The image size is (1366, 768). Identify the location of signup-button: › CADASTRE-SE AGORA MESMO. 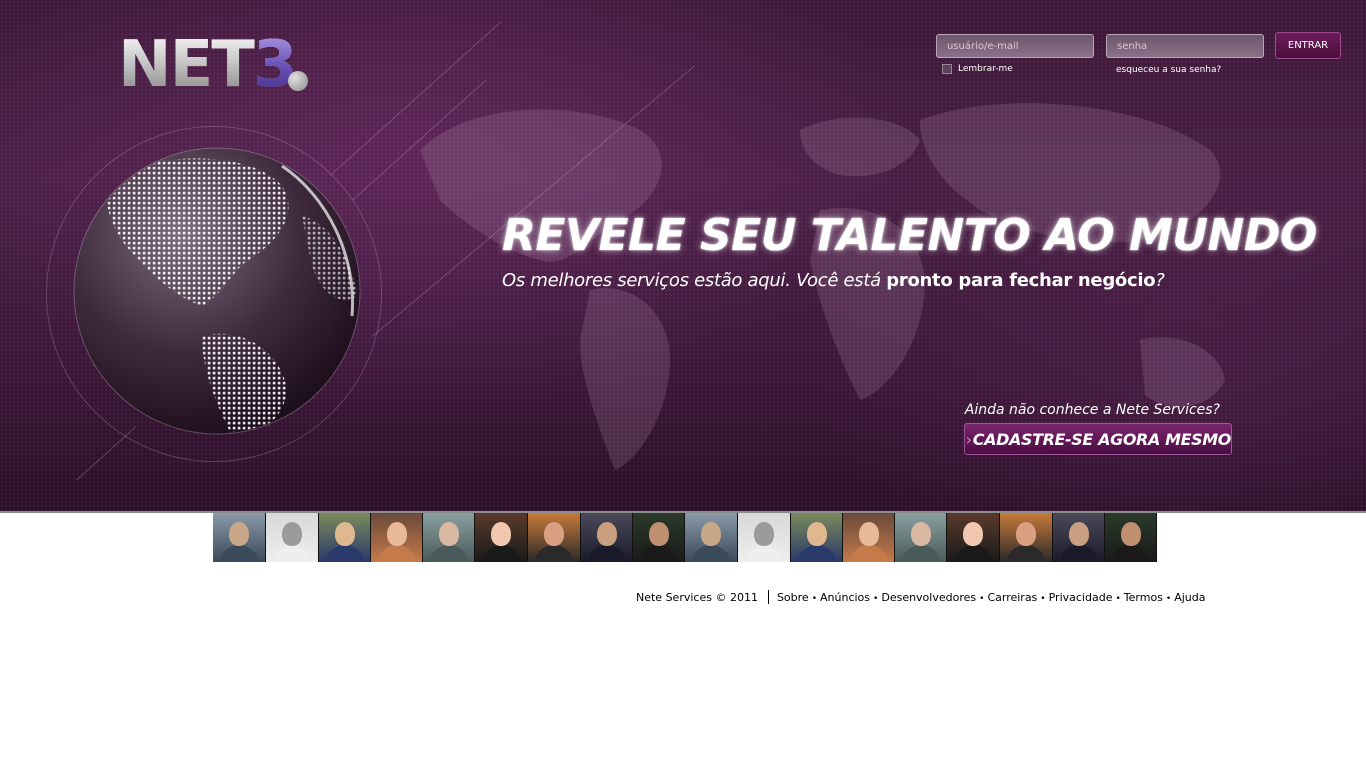
(1098, 439).